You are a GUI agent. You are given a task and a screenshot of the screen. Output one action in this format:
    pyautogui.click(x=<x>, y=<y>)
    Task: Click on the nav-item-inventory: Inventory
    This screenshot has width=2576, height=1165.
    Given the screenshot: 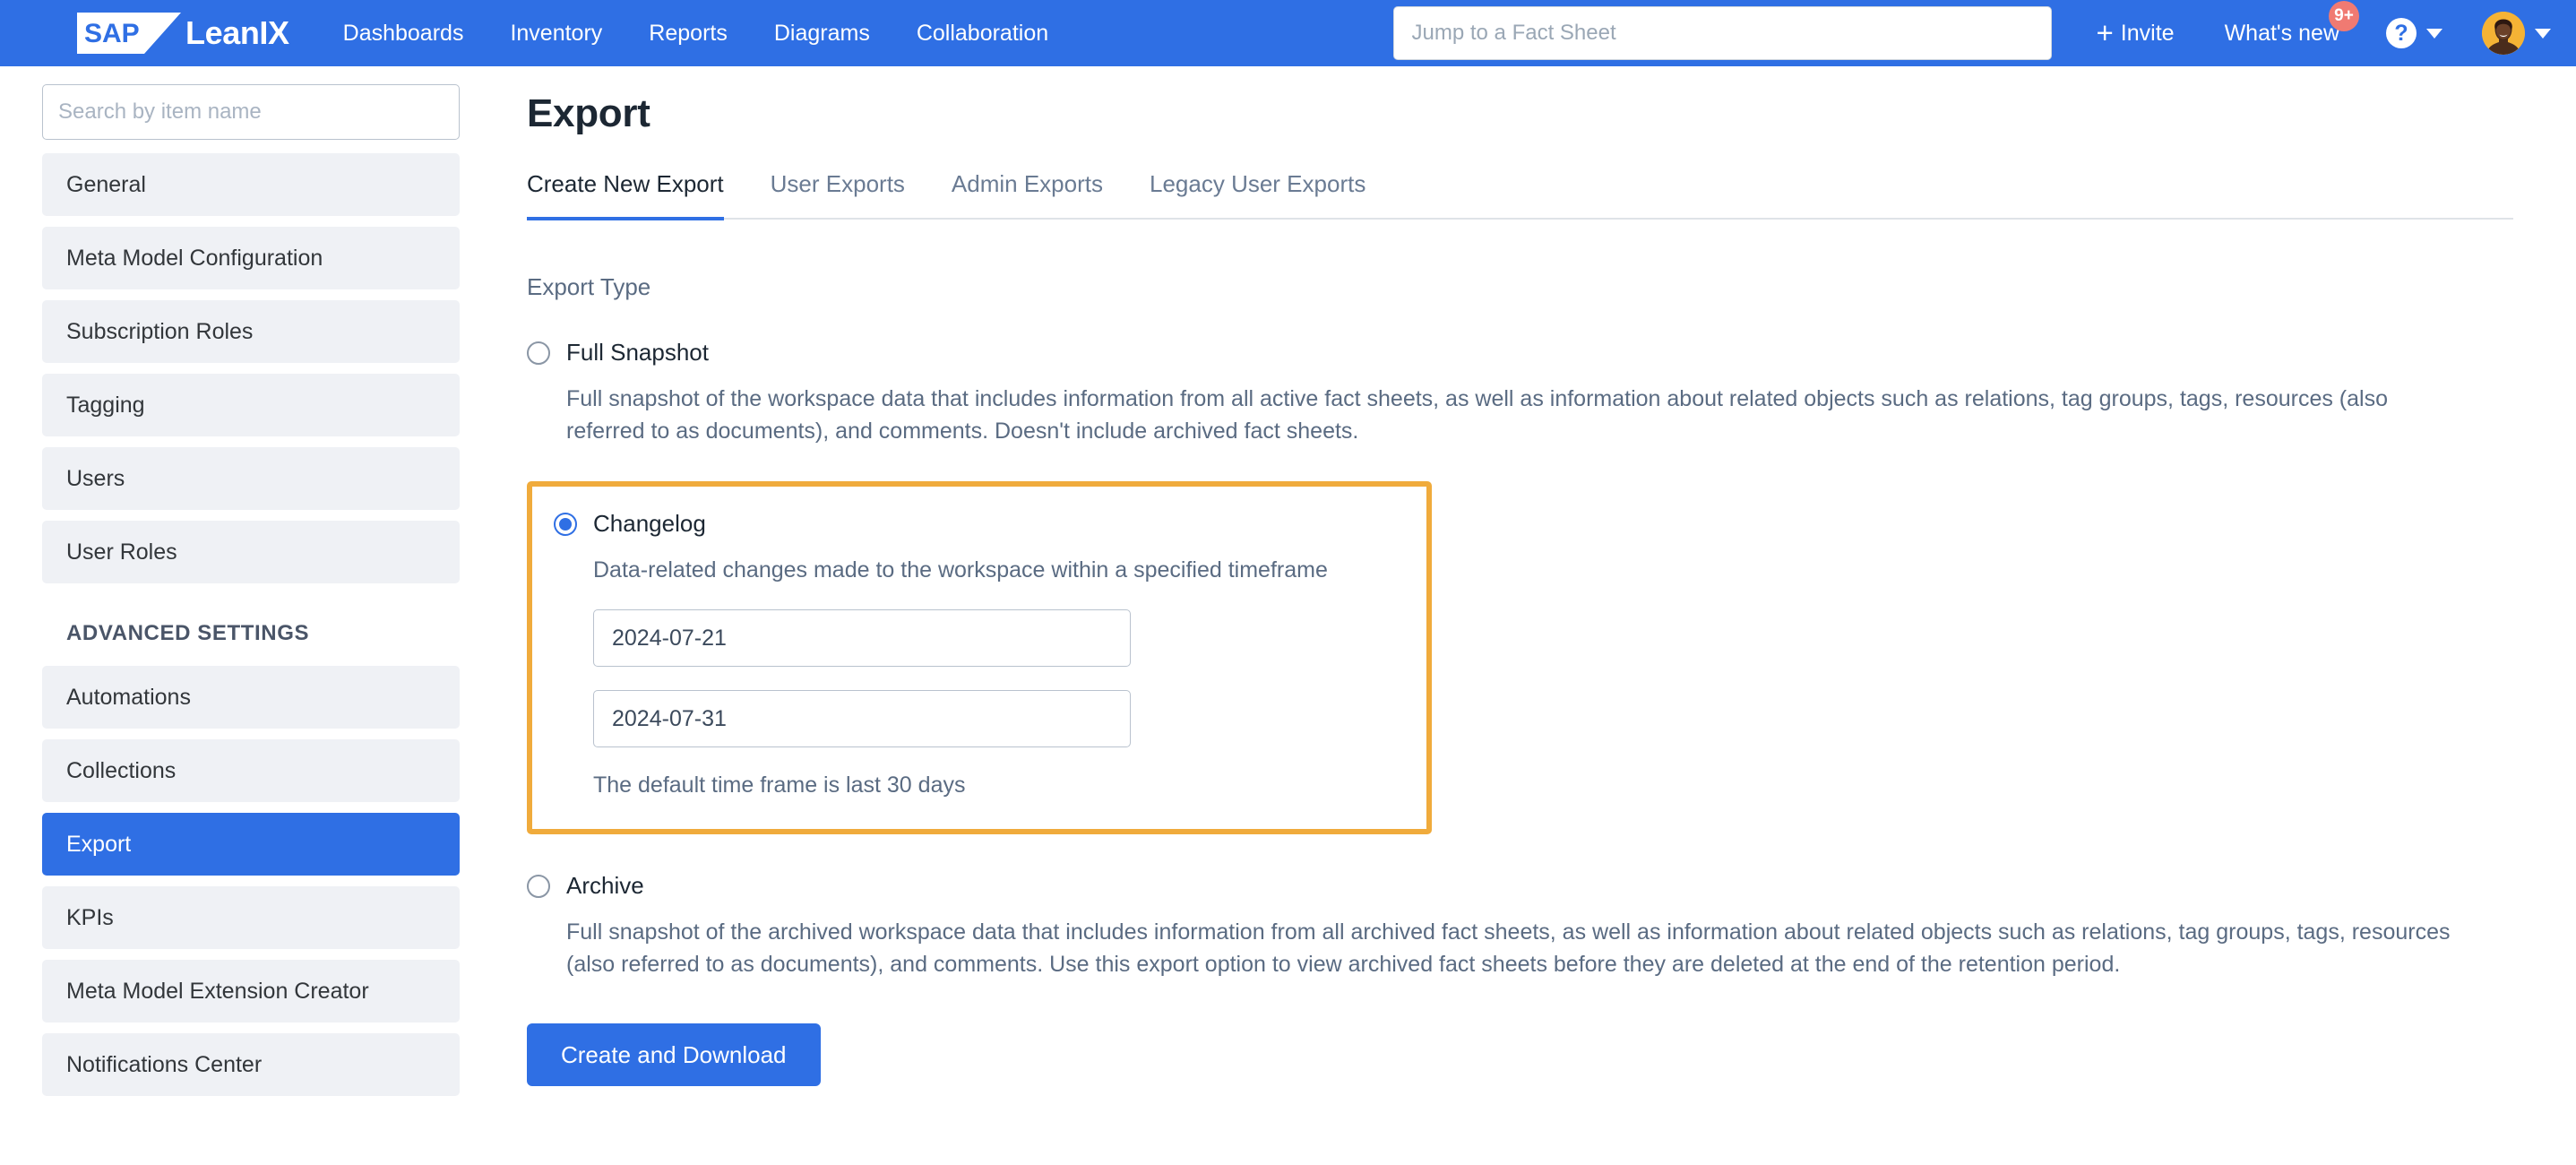 What is the action you would take?
    pyautogui.click(x=556, y=34)
    